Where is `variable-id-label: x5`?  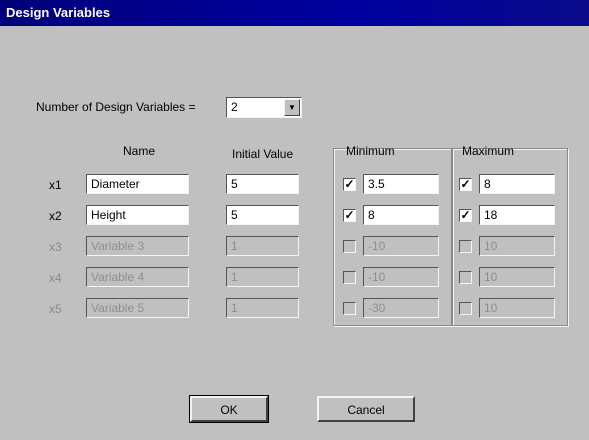 variable-id-label: x5 is located at coordinates (55, 309).